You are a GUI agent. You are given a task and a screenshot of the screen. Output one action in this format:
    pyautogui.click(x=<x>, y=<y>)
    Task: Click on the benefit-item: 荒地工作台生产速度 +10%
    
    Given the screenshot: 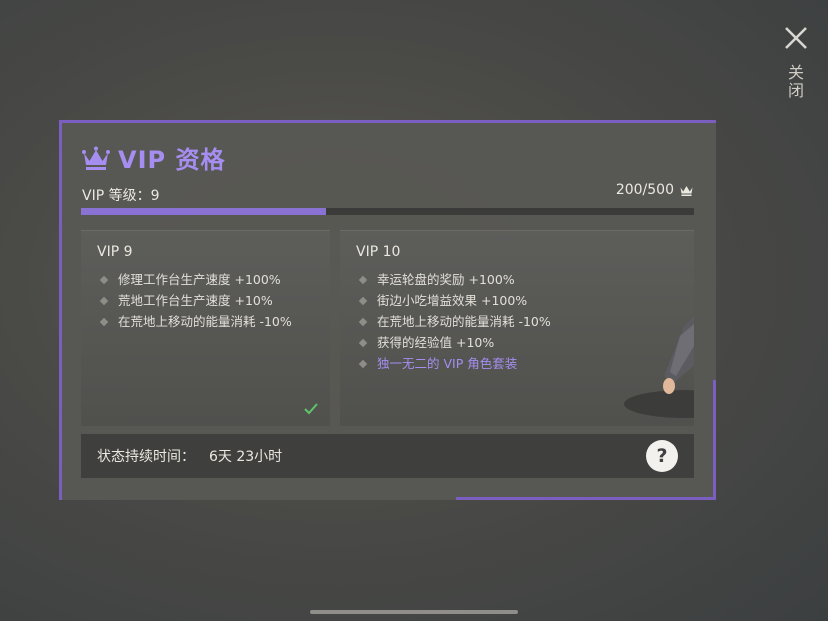 What is the action you would take?
    pyautogui.click(x=205, y=300)
    